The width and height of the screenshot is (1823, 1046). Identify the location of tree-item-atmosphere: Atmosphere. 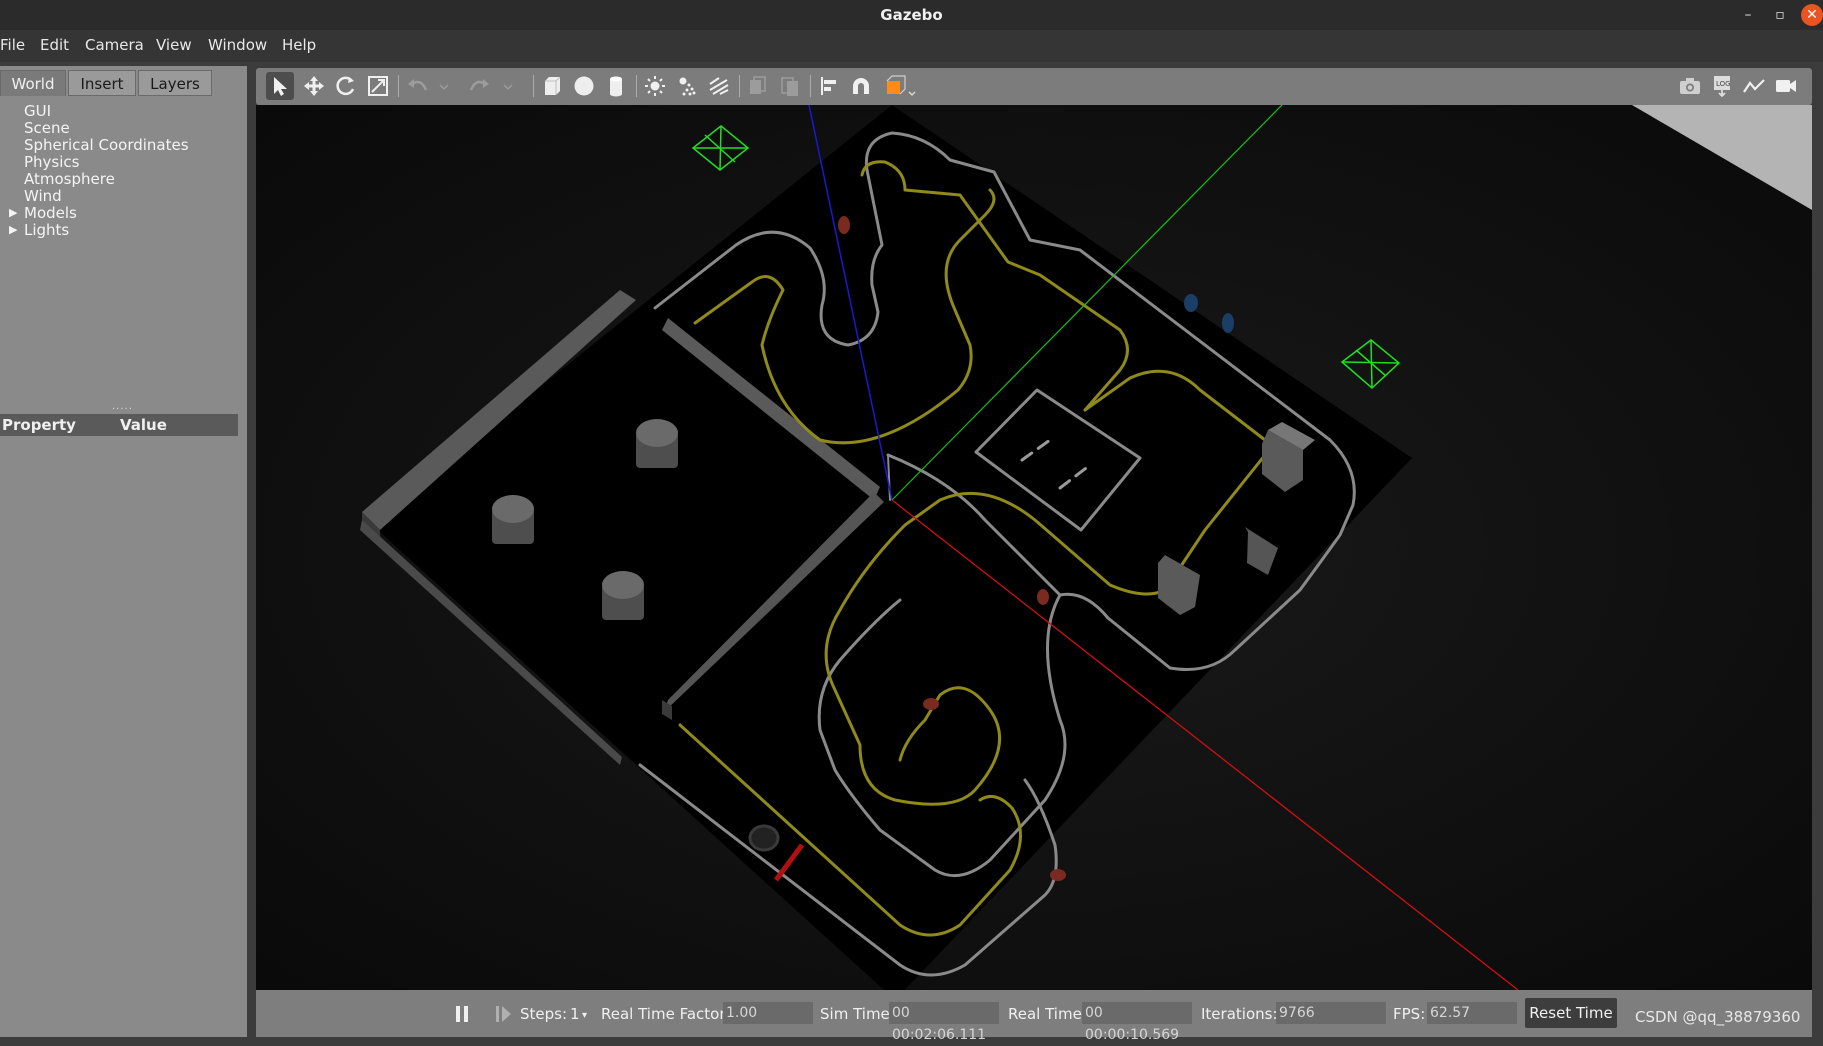
(69, 179).